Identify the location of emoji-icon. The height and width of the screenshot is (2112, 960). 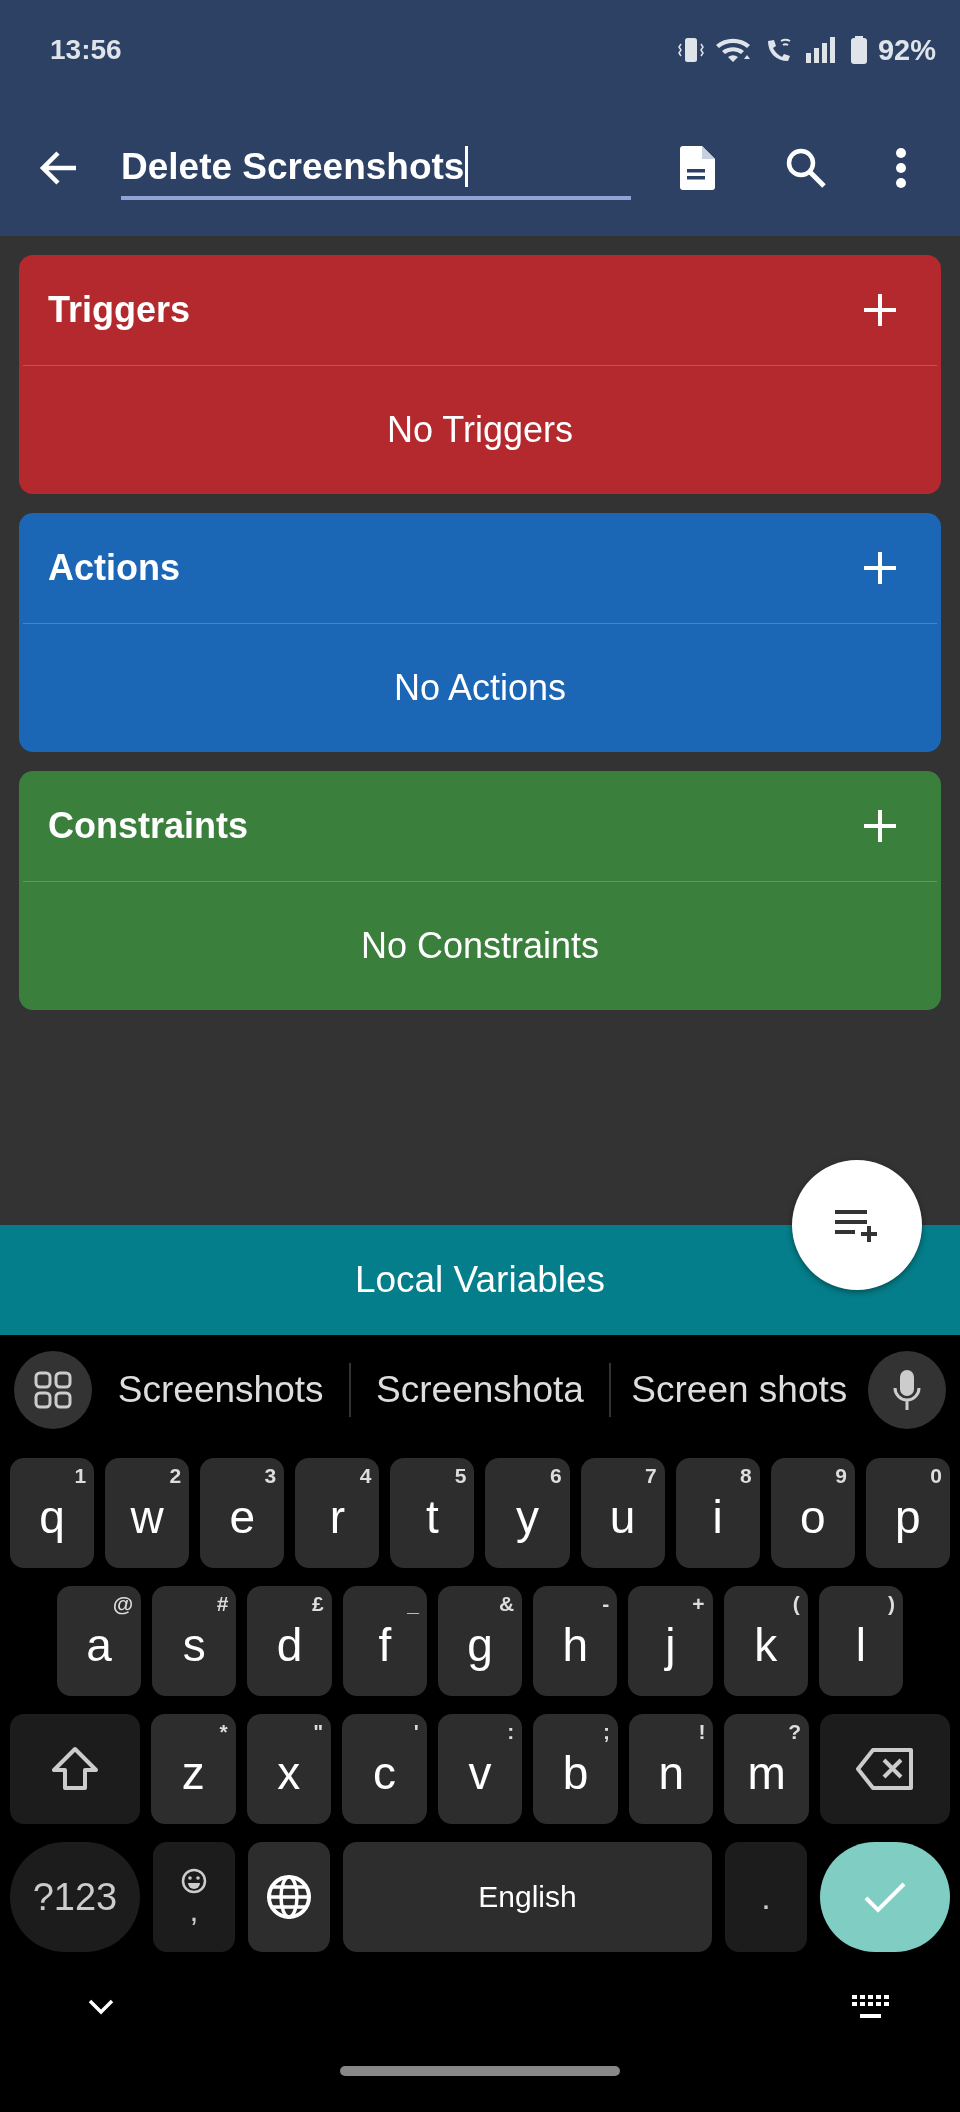
(194, 1881).